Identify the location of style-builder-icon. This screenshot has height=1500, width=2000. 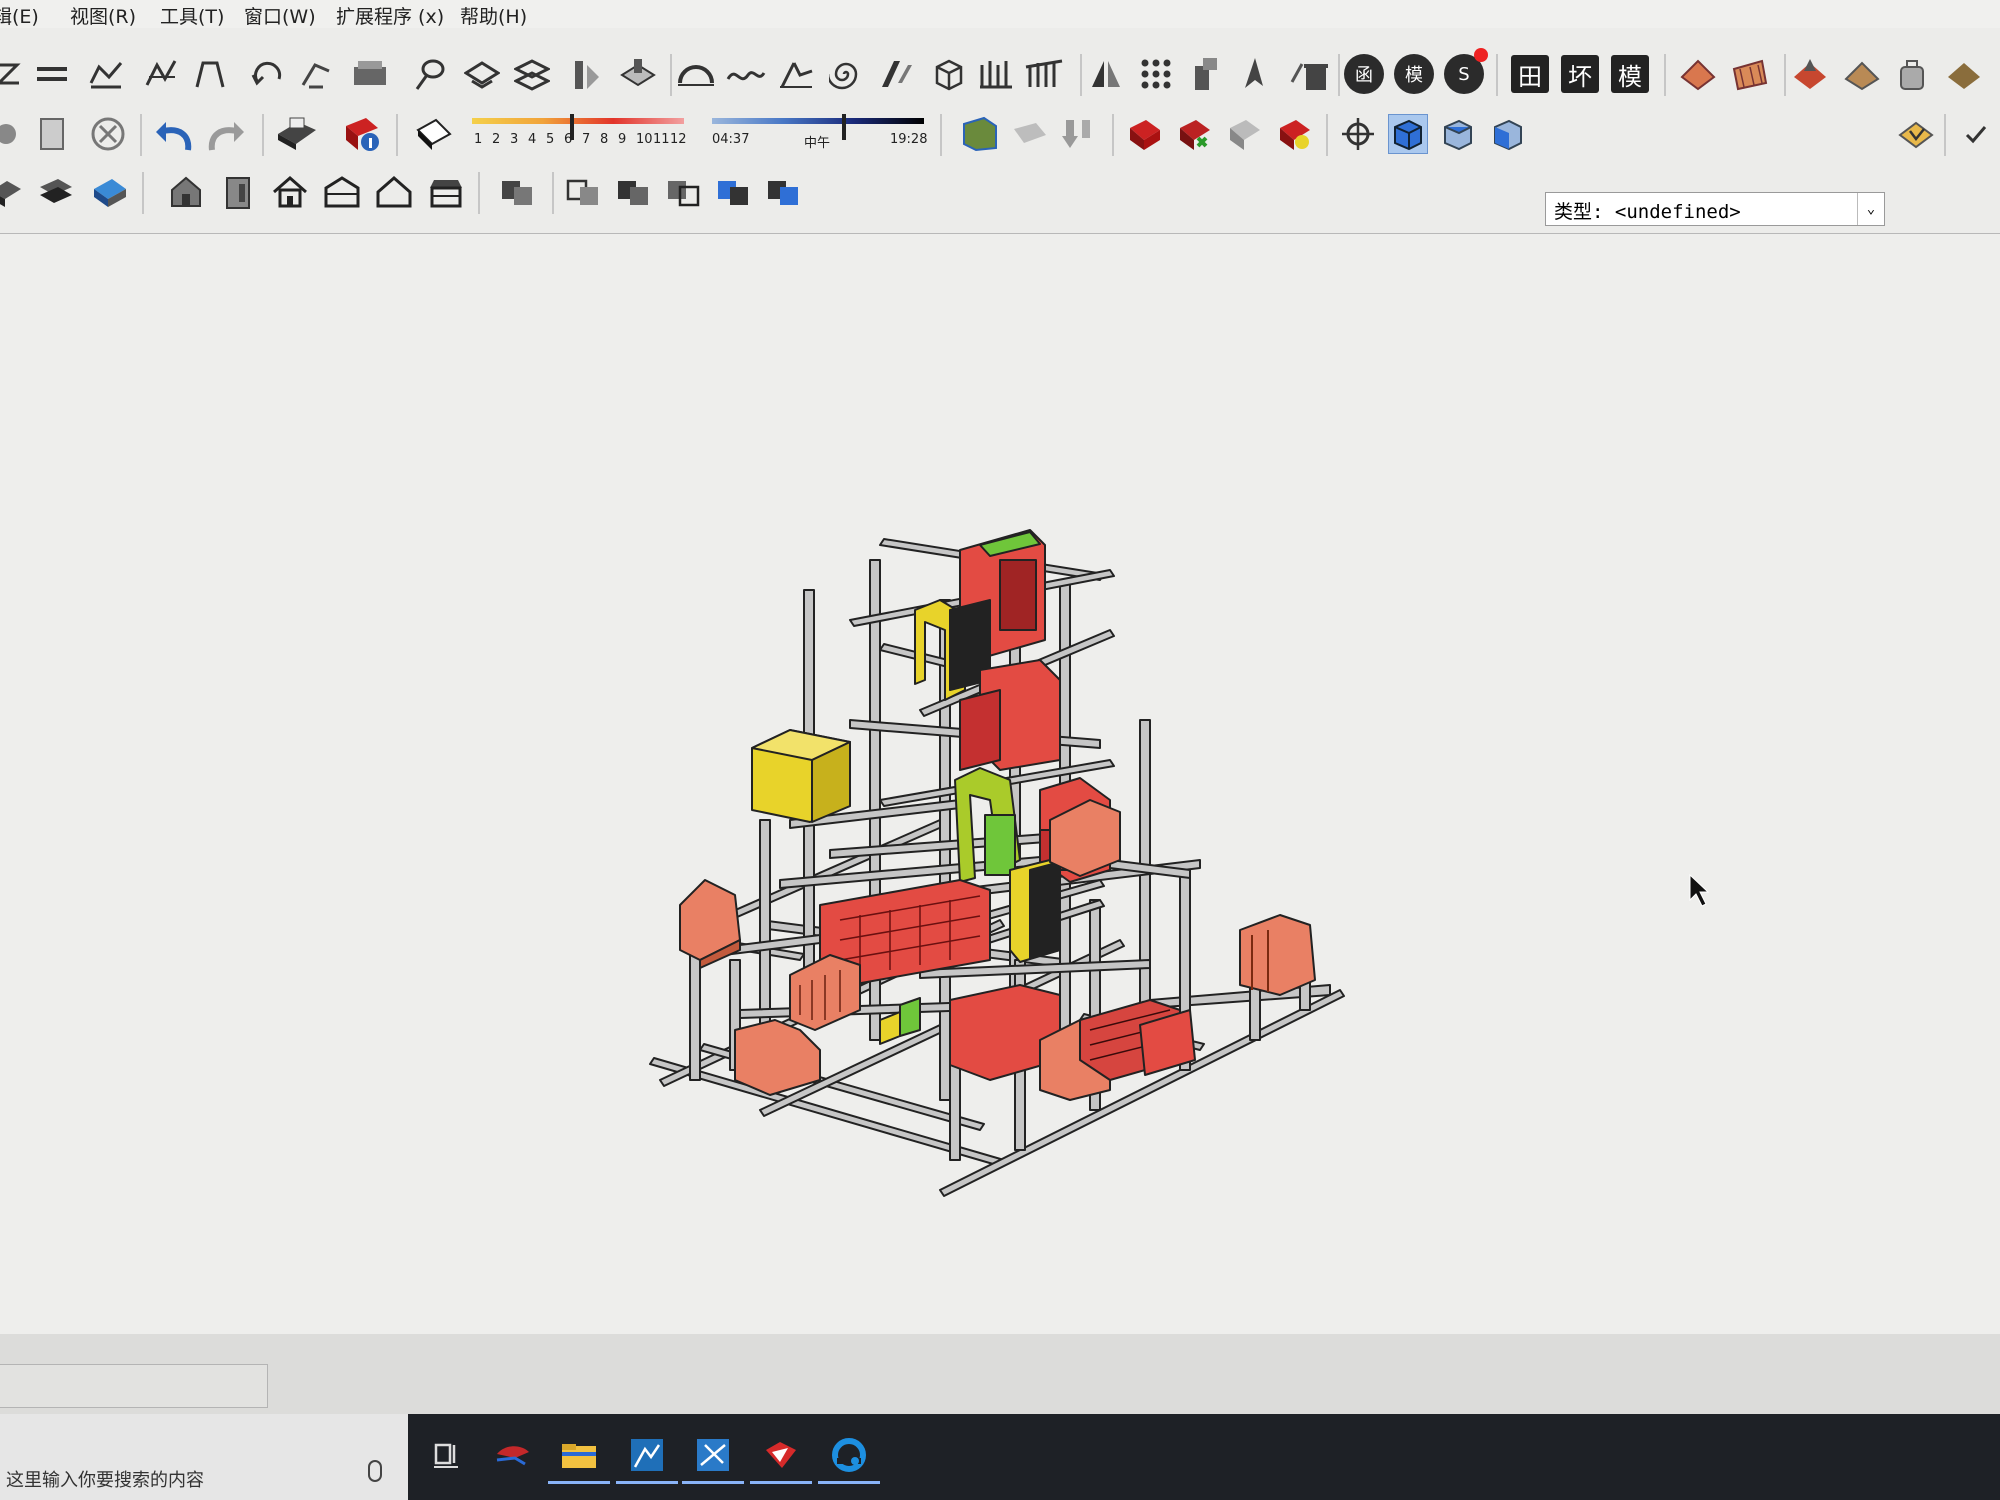
(713, 1458).